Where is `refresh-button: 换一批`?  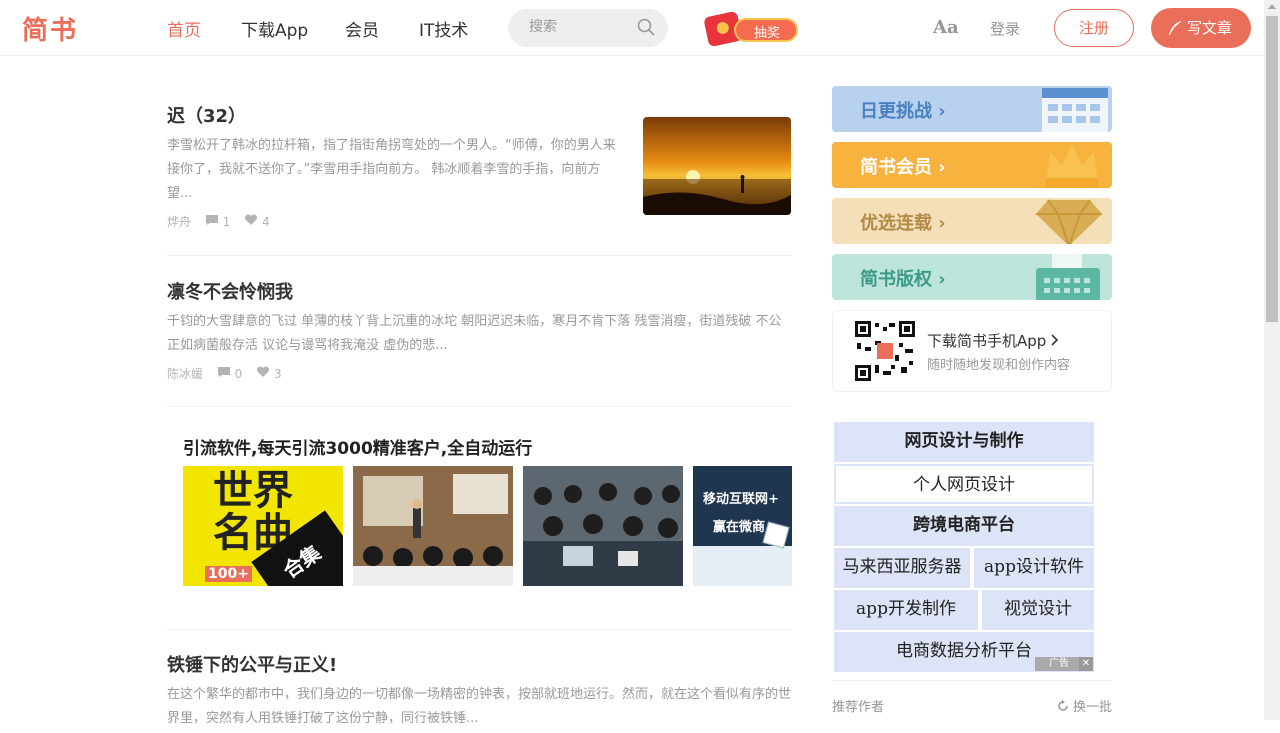 refresh-button: 换一批 is located at coordinates (1084, 705).